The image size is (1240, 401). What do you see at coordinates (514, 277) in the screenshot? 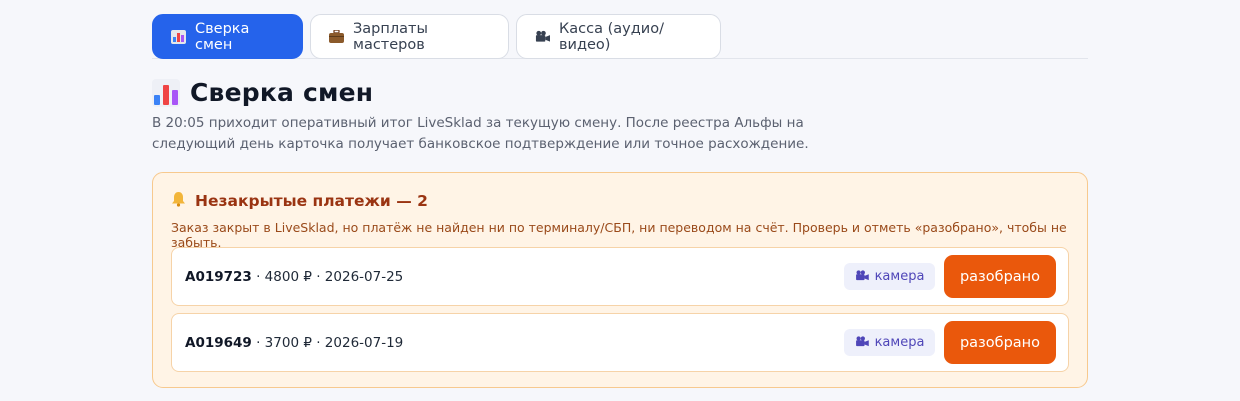
I see `payment-info: A019723 · 4800 ₽ · 2026-07-25` at bounding box center [514, 277].